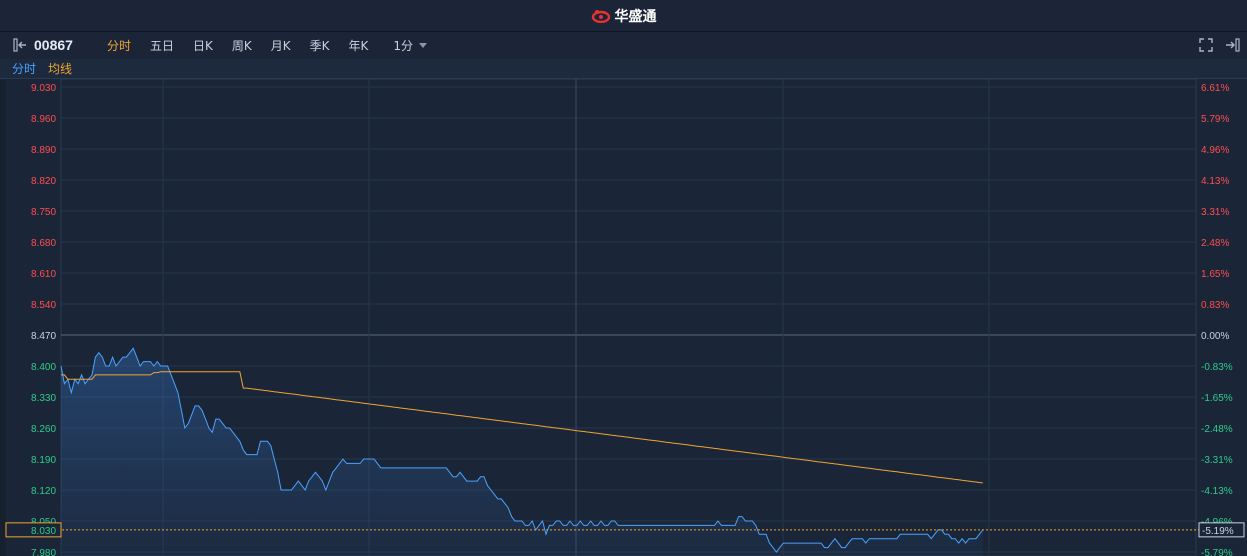 Image resolution: width=1247 pixels, height=556 pixels. I want to click on y-tick-label-left: 8.470, so click(43, 336).